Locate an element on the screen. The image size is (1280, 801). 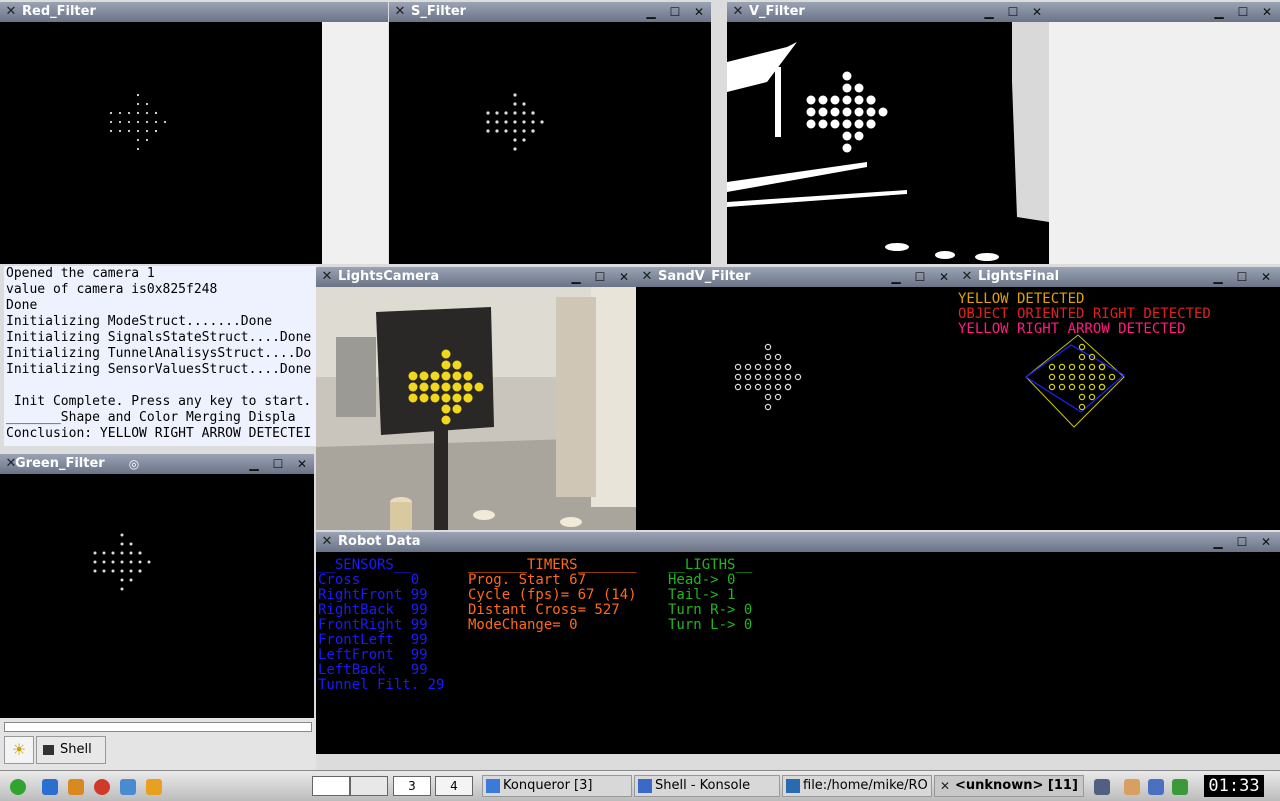
terminal-line: Conclusion: YELLOW RIGHT ARROW DETECTEI is located at coordinates (159, 433).